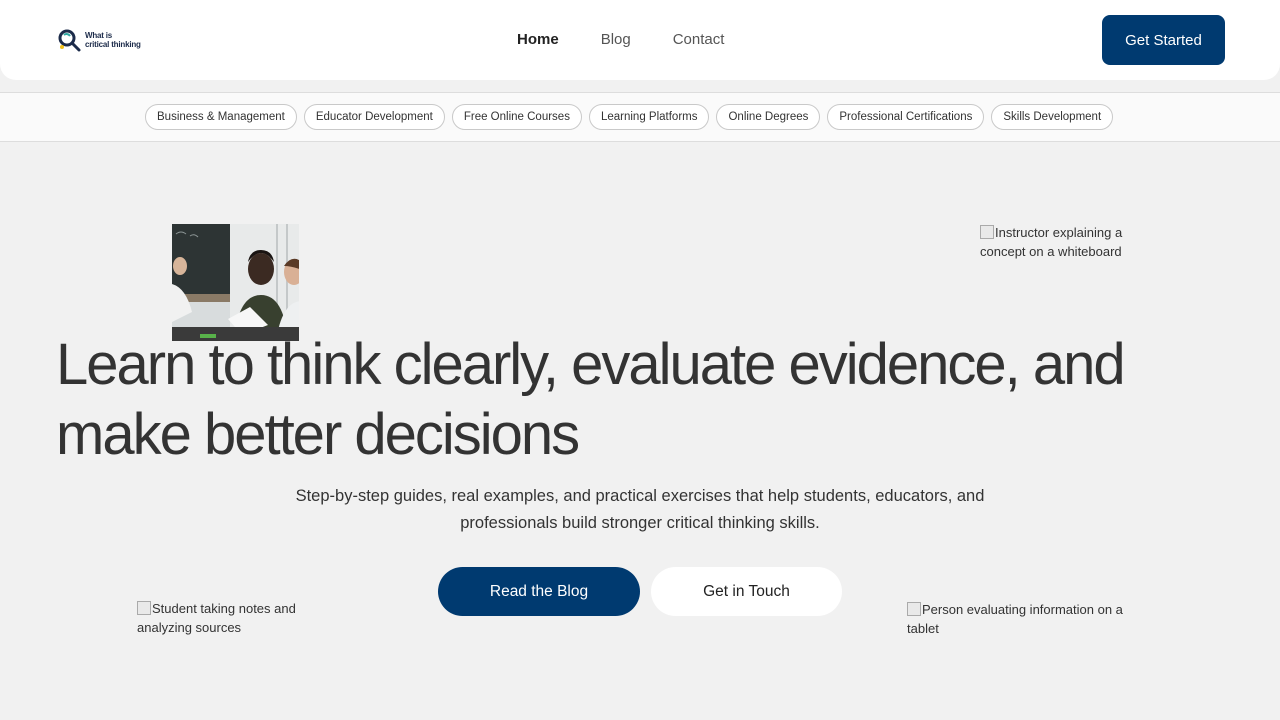 This screenshot has height=720, width=1280. What do you see at coordinates (699, 39) in the screenshot?
I see `nav-contact: Contact` at bounding box center [699, 39].